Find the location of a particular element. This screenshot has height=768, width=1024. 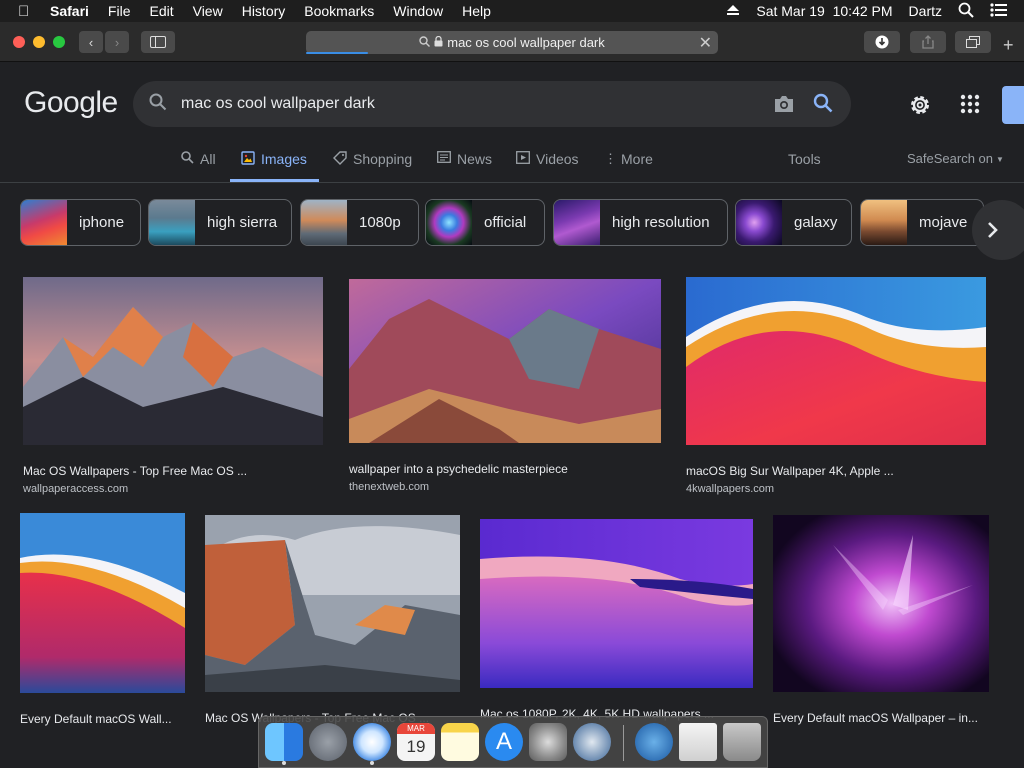

back-button: ‹ is located at coordinates (91, 42).